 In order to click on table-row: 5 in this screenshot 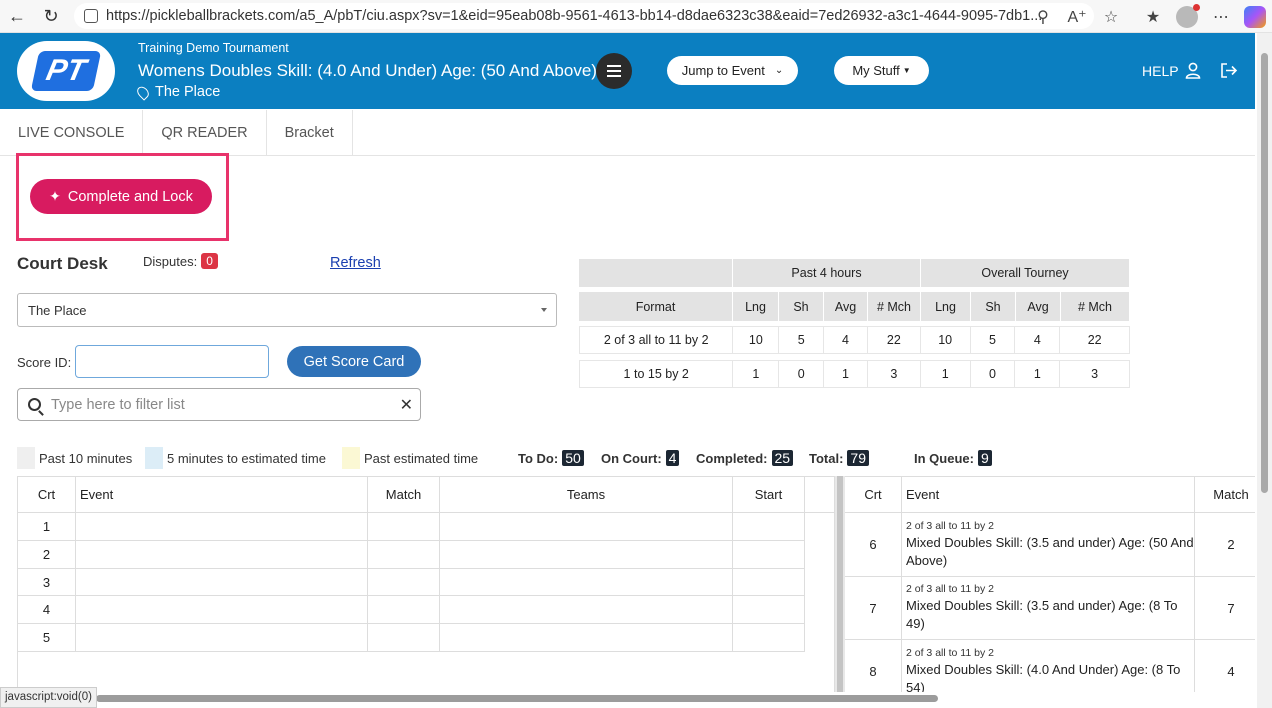, I will do `click(411, 638)`.